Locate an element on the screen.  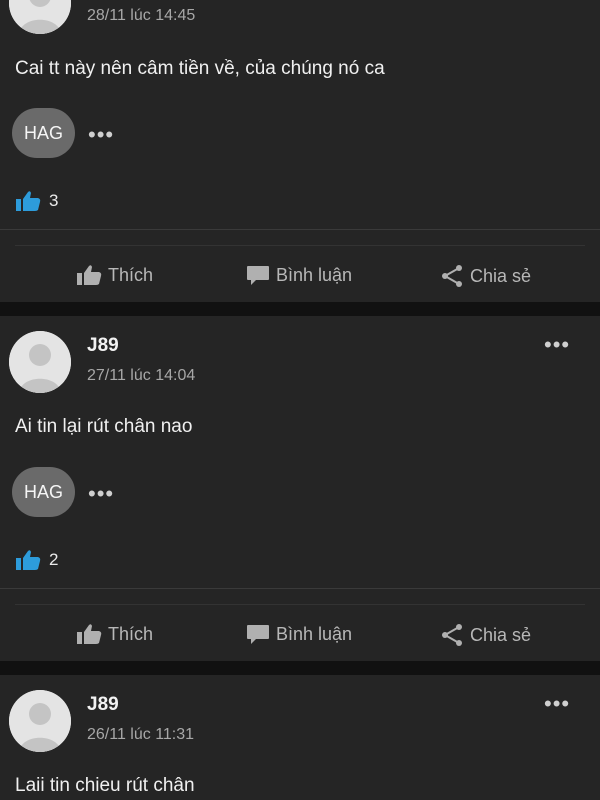
like-count: 2 is located at coordinates (36, 560).